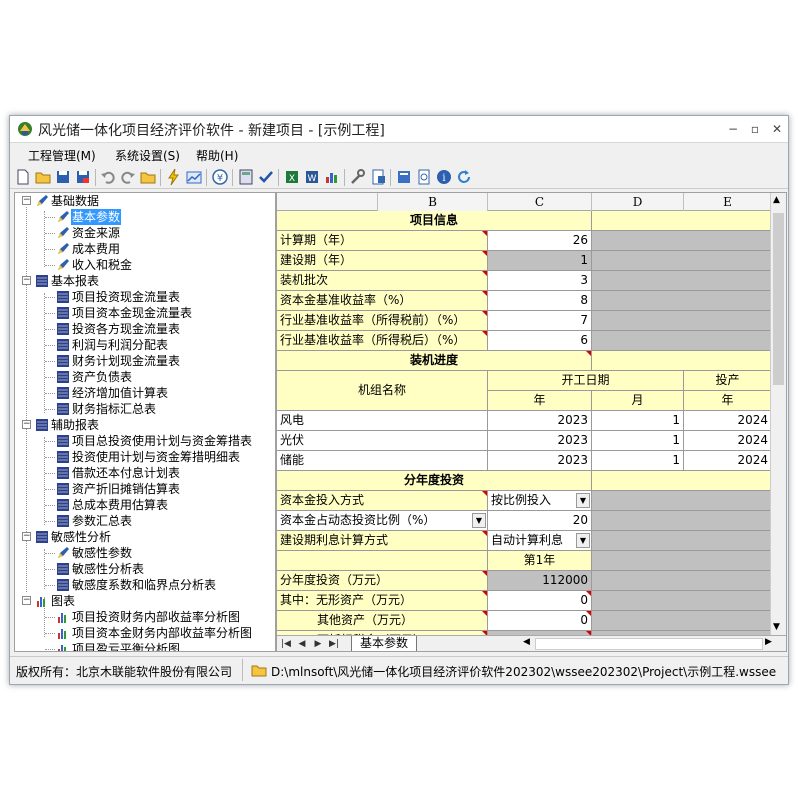 Image resolution: width=800 pixels, height=800 pixels. What do you see at coordinates (120, 345) in the screenshot?
I see `tree-item: 利润与利润分配表` at bounding box center [120, 345].